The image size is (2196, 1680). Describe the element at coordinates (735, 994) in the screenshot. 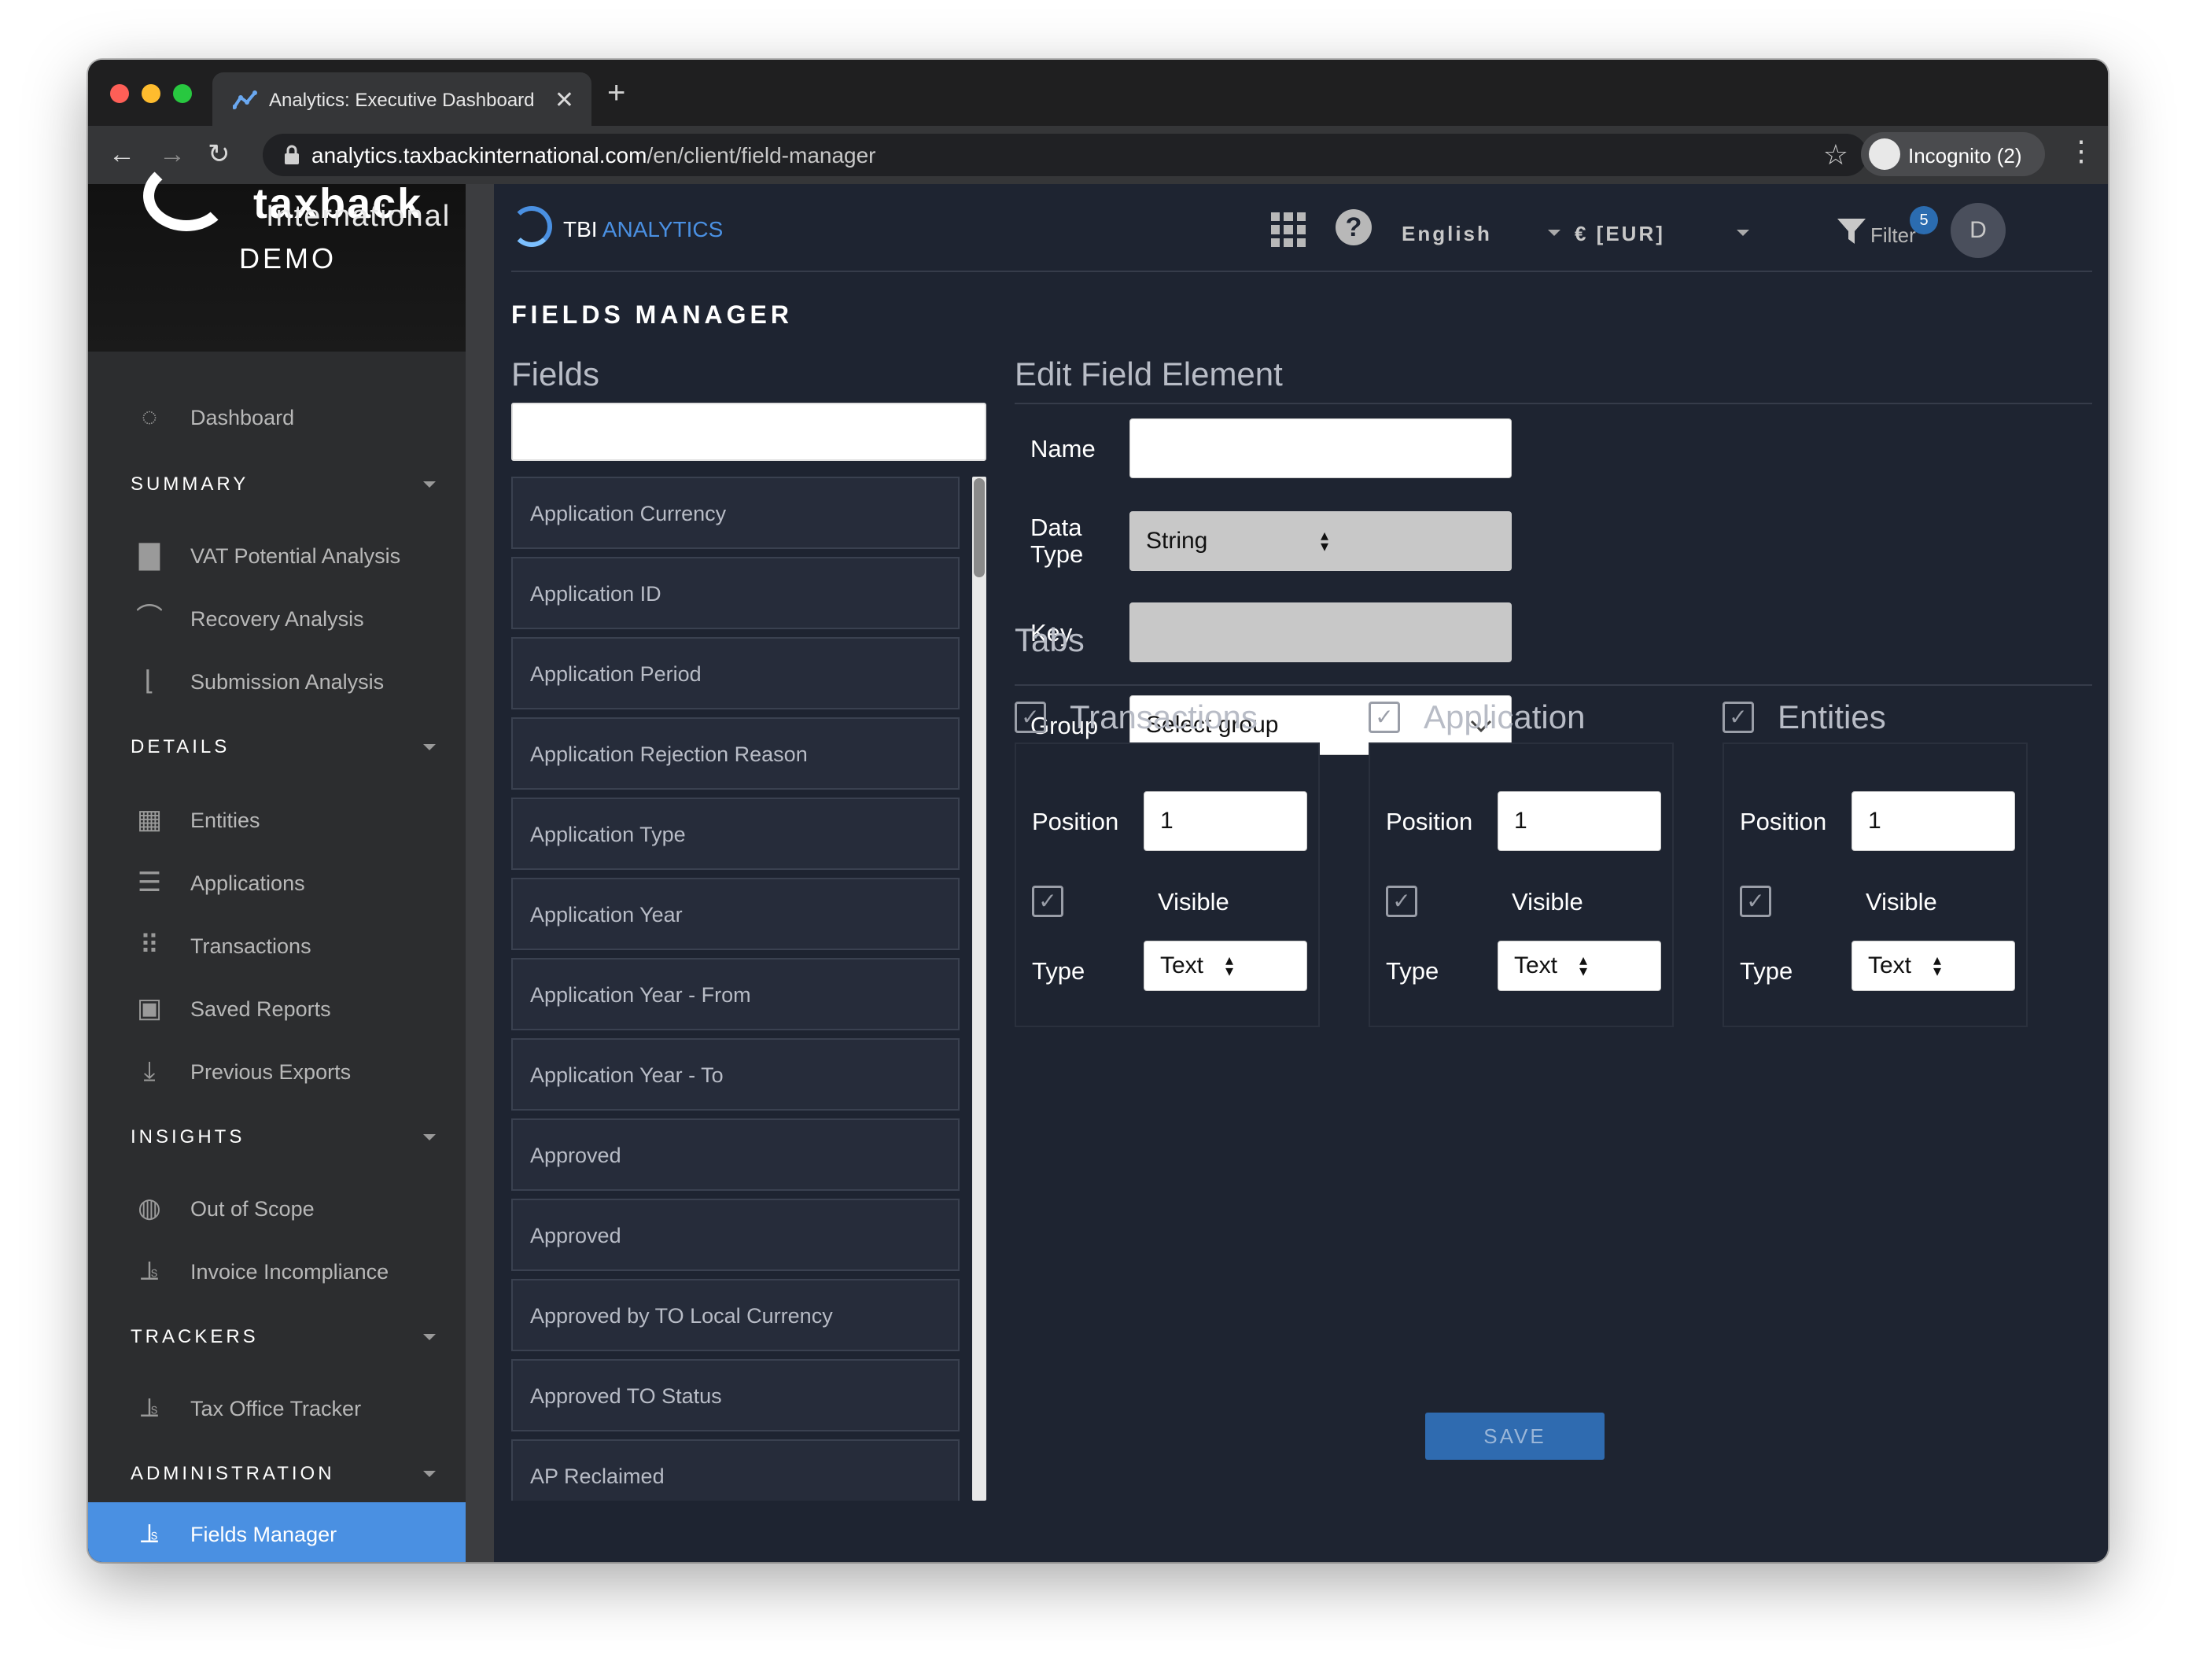

I see `field-list-item: Application Year - From` at that location.